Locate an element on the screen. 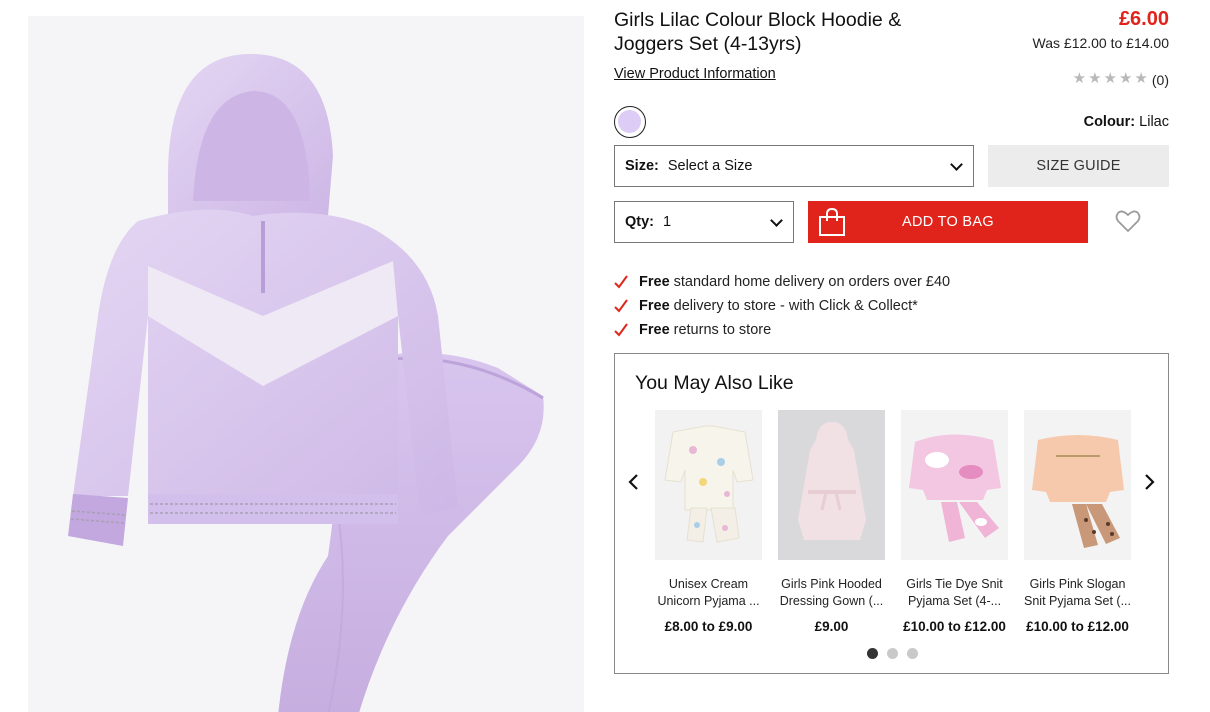 Image resolution: width=1210 pixels, height=712 pixels. colour-label: Colour: is located at coordinates (1109, 122).